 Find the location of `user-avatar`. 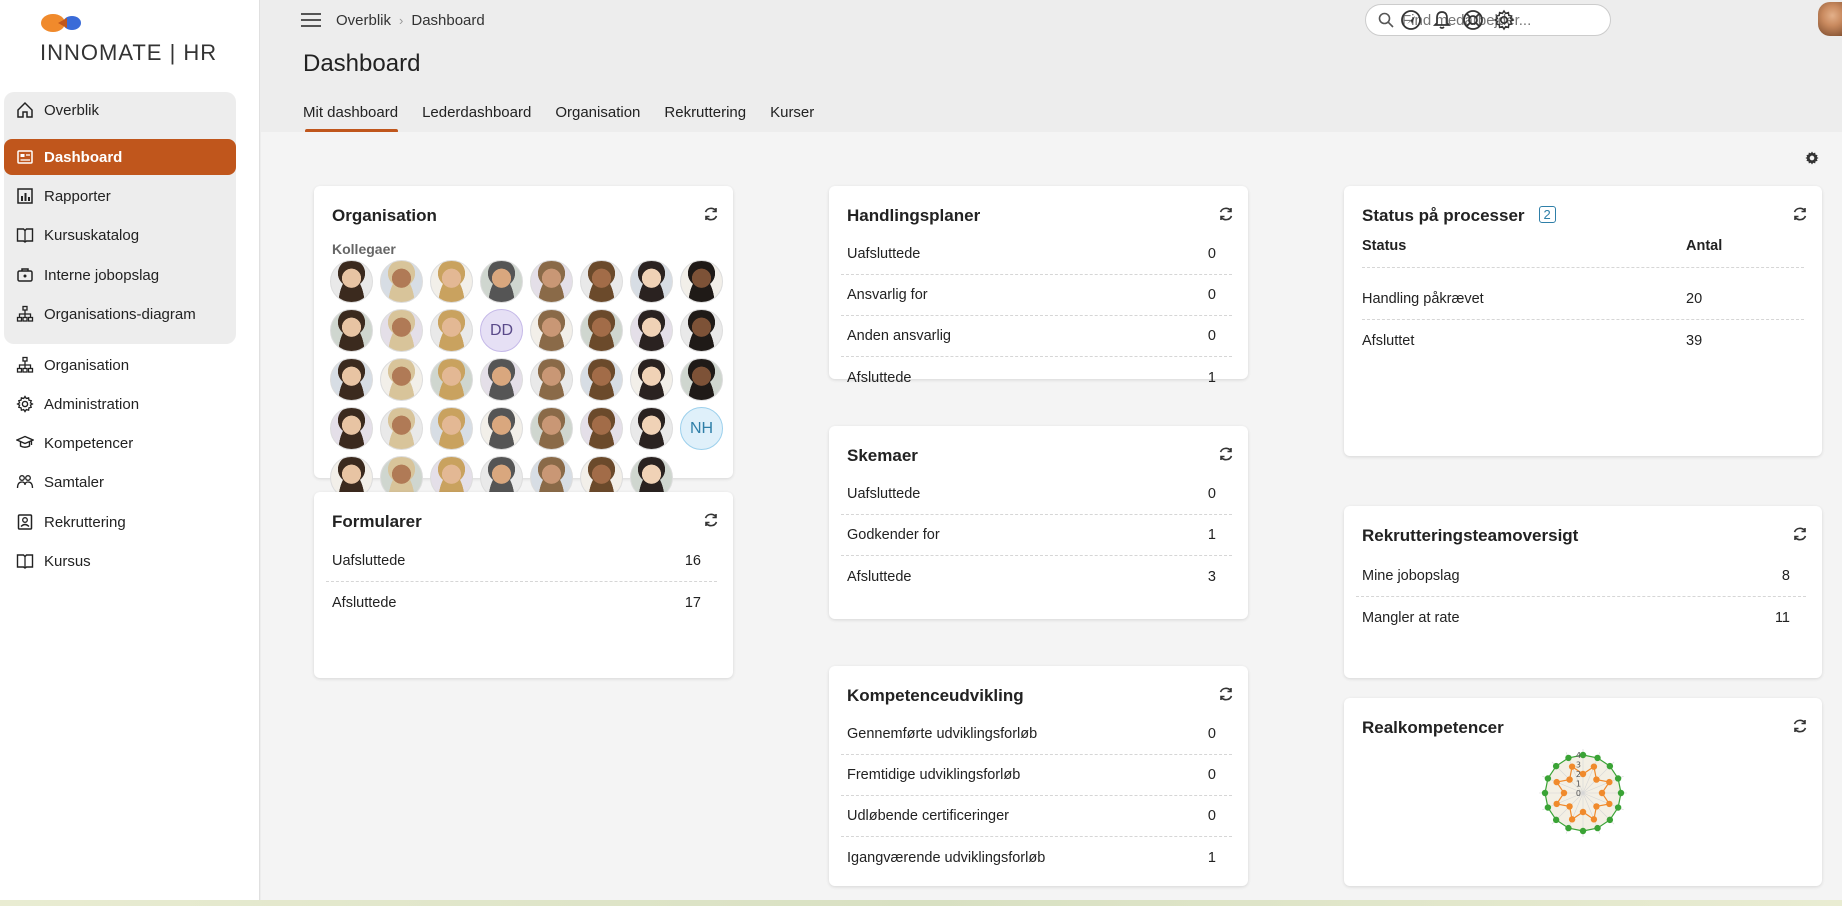

user-avatar is located at coordinates (1830, 19).